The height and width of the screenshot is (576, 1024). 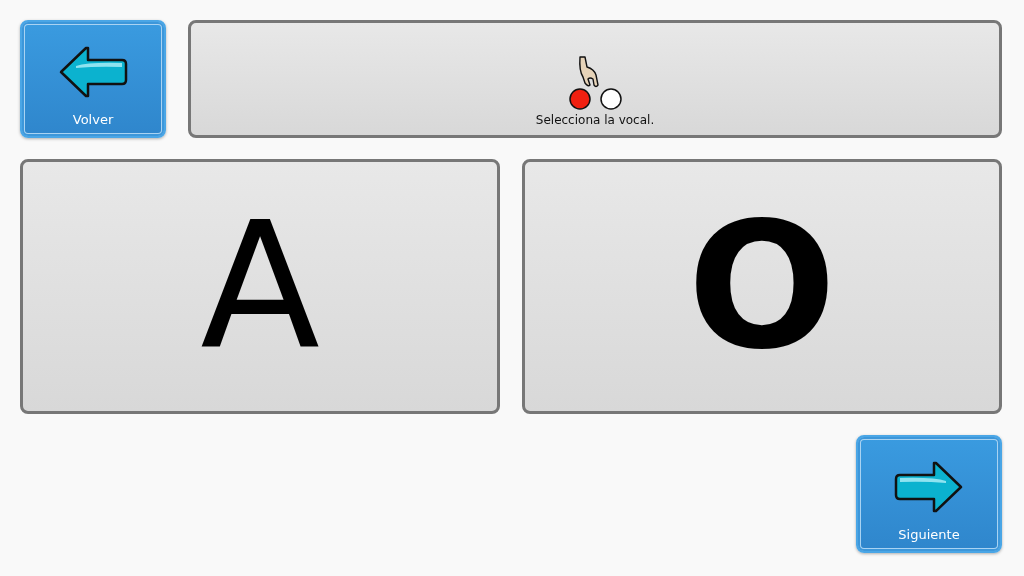 I want to click on next-button: Siguiente, so click(x=929, y=494).